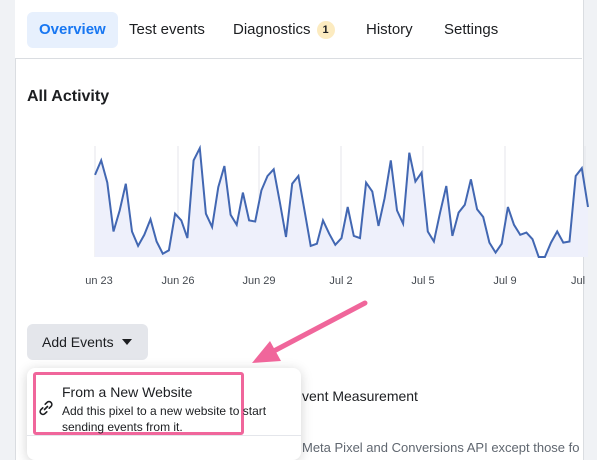  I want to click on tab-diagnostics: Diagnostics 1, so click(284, 30).